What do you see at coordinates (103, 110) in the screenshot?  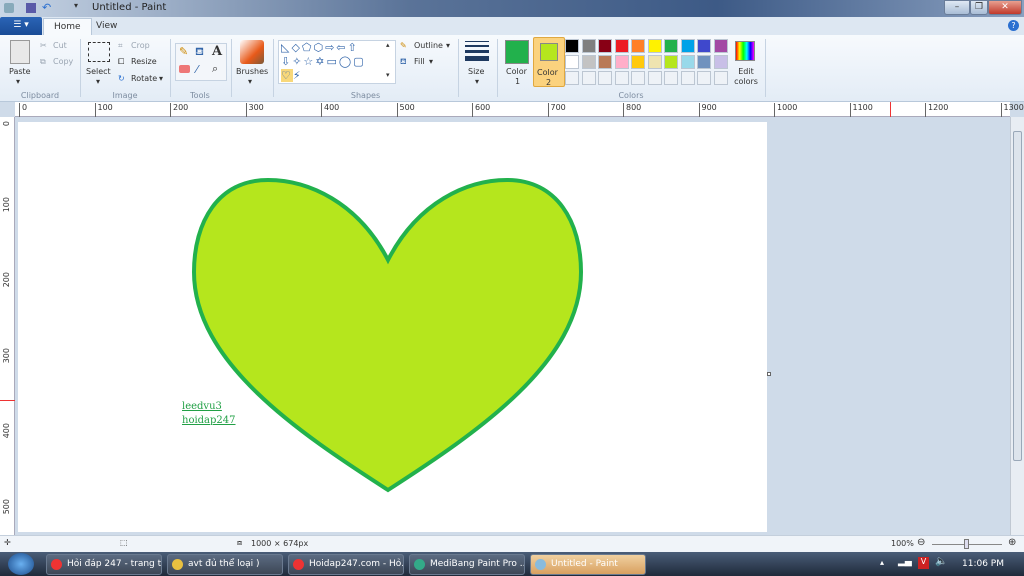 I see `ruler-tick: 100` at bounding box center [103, 110].